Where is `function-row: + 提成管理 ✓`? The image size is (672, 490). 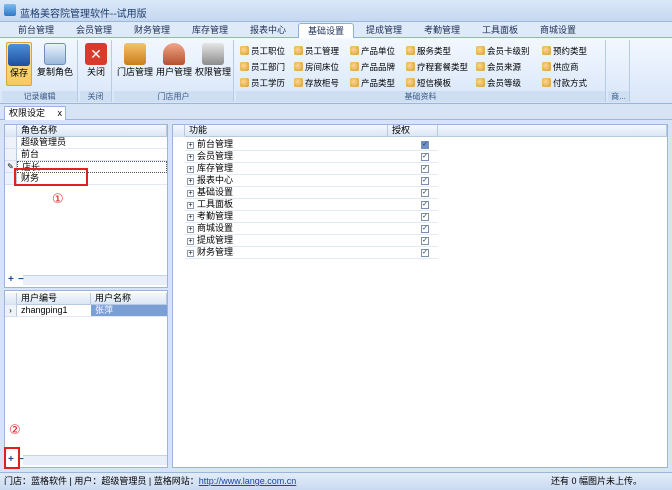
function-row: + 提成管理 ✓ is located at coordinates (311, 241).